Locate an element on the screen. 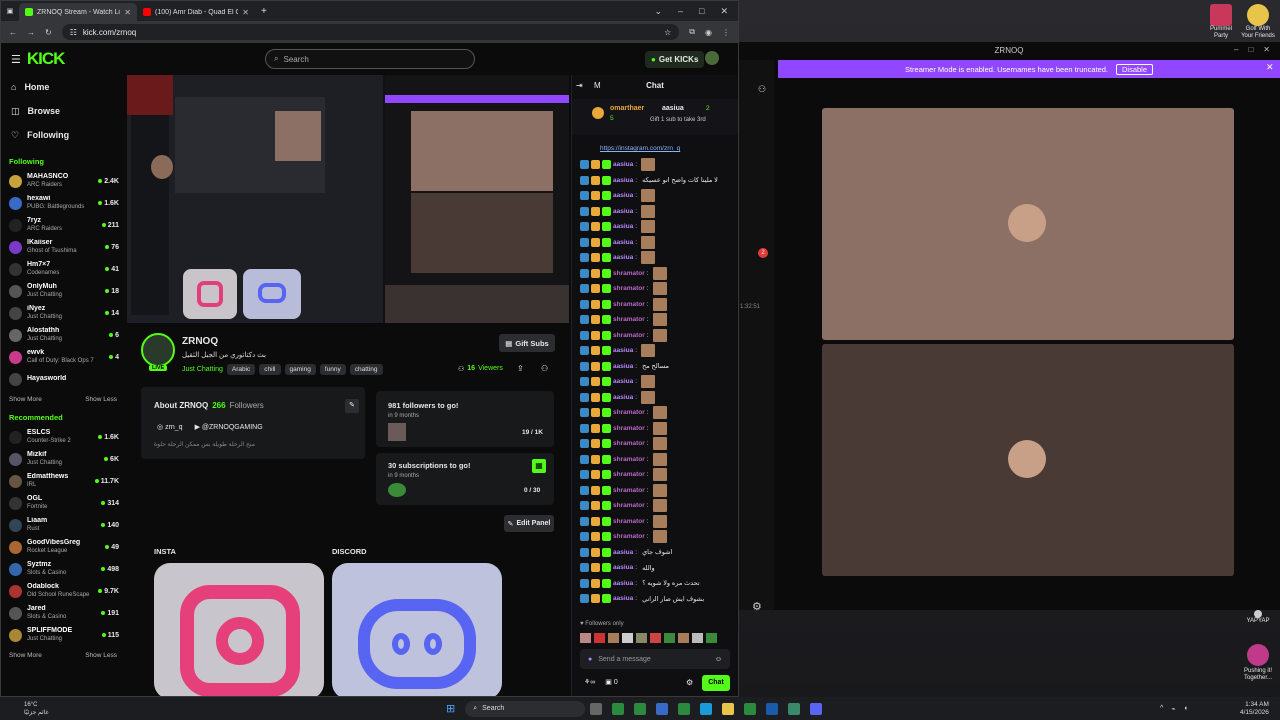 The image size is (1280, 720). sidebar-channel: Edmatthews IRL 11.7K is located at coordinates (63, 481).